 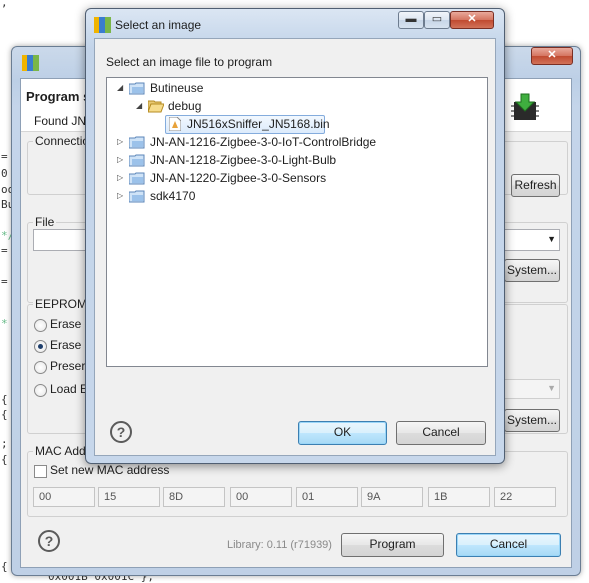 What do you see at coordinates (279, 545) in the screenshot?
I see `library-version-label: Library: 0.11 (r71939)` at bounding box center [279, 545].